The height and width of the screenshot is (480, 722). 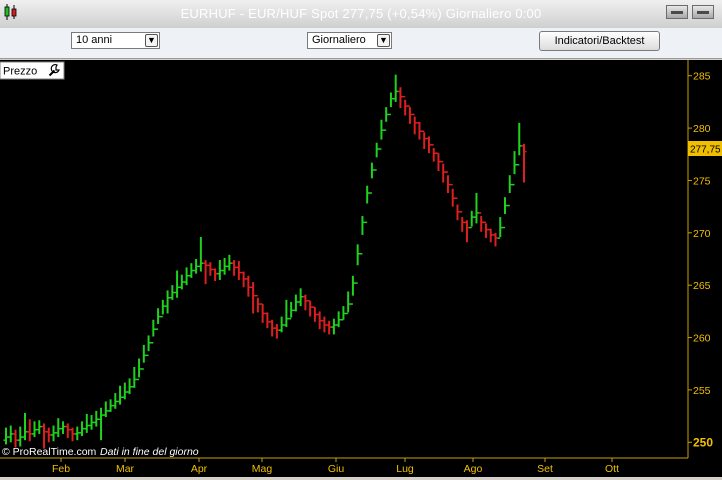 I want to click on time-tick-label: Set, so click(x=545, y=469).